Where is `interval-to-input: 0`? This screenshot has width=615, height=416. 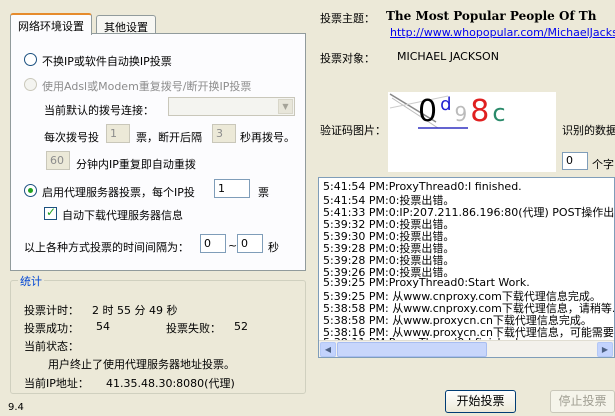
interval-to-input: 0 is located at coordinates (250, 243).